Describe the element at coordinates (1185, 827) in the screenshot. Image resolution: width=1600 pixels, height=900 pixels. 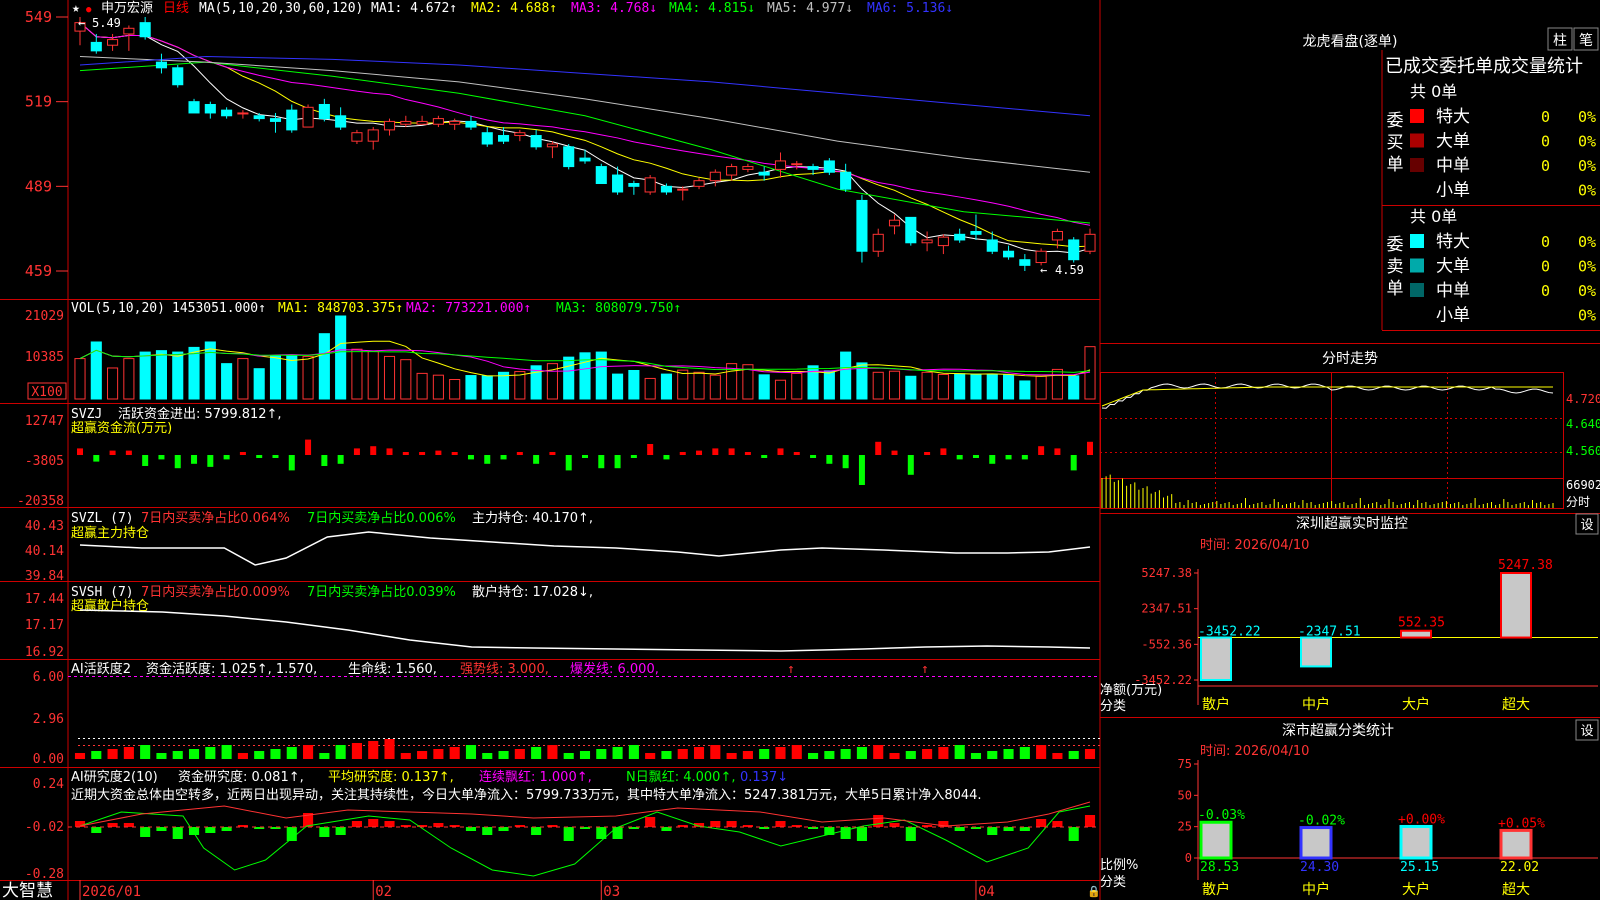
I see `sz-class-y-tick: 25` at that location.